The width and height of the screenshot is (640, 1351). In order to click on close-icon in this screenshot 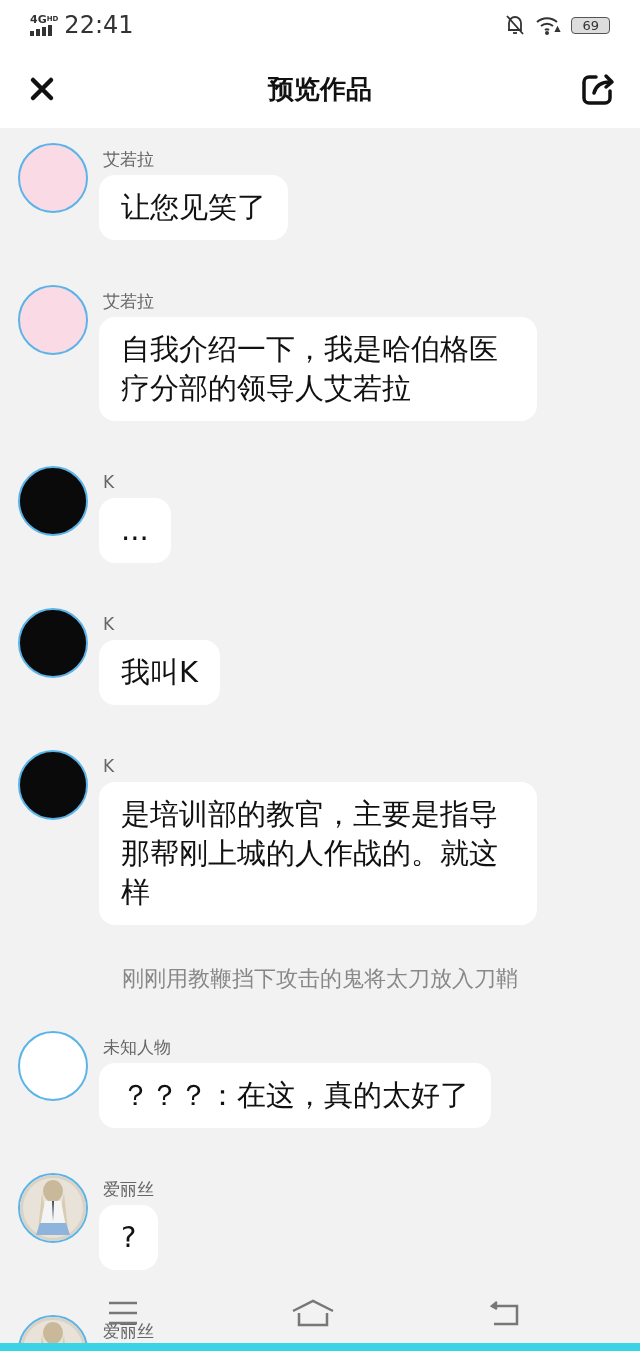, I will do `click(42, 89)`.